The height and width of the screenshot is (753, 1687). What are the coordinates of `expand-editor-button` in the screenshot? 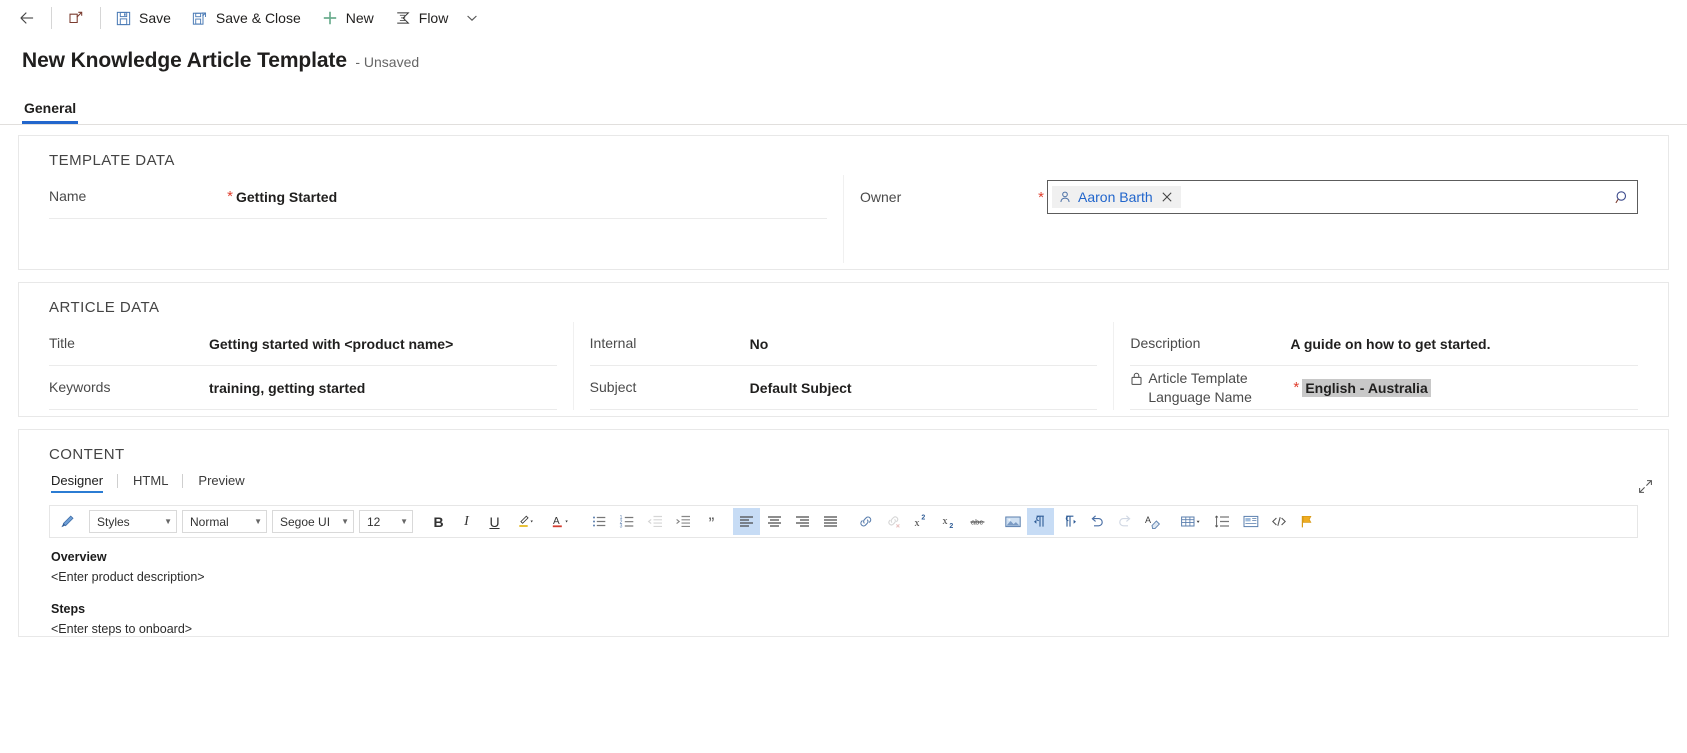 It's located at (1645, 486).